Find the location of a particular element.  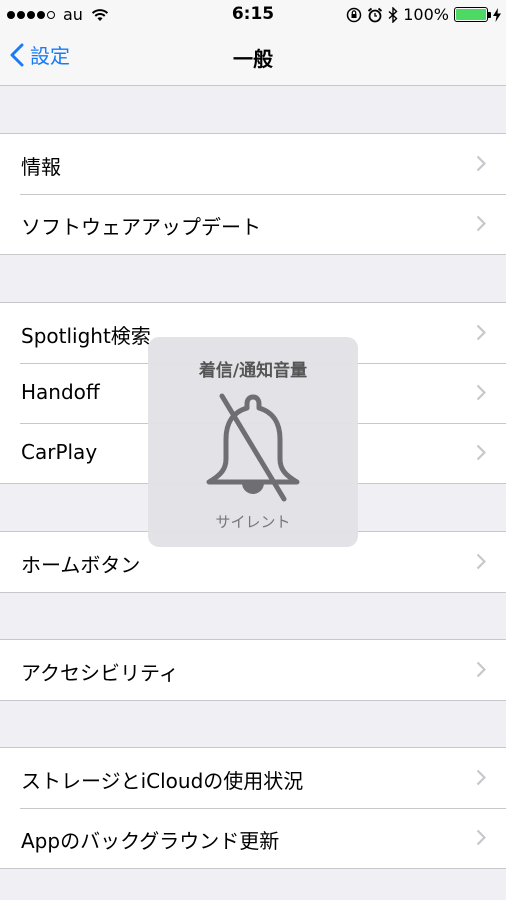

row-label: Appのバックグラウンド更新 is located at coordinates (150, 841).